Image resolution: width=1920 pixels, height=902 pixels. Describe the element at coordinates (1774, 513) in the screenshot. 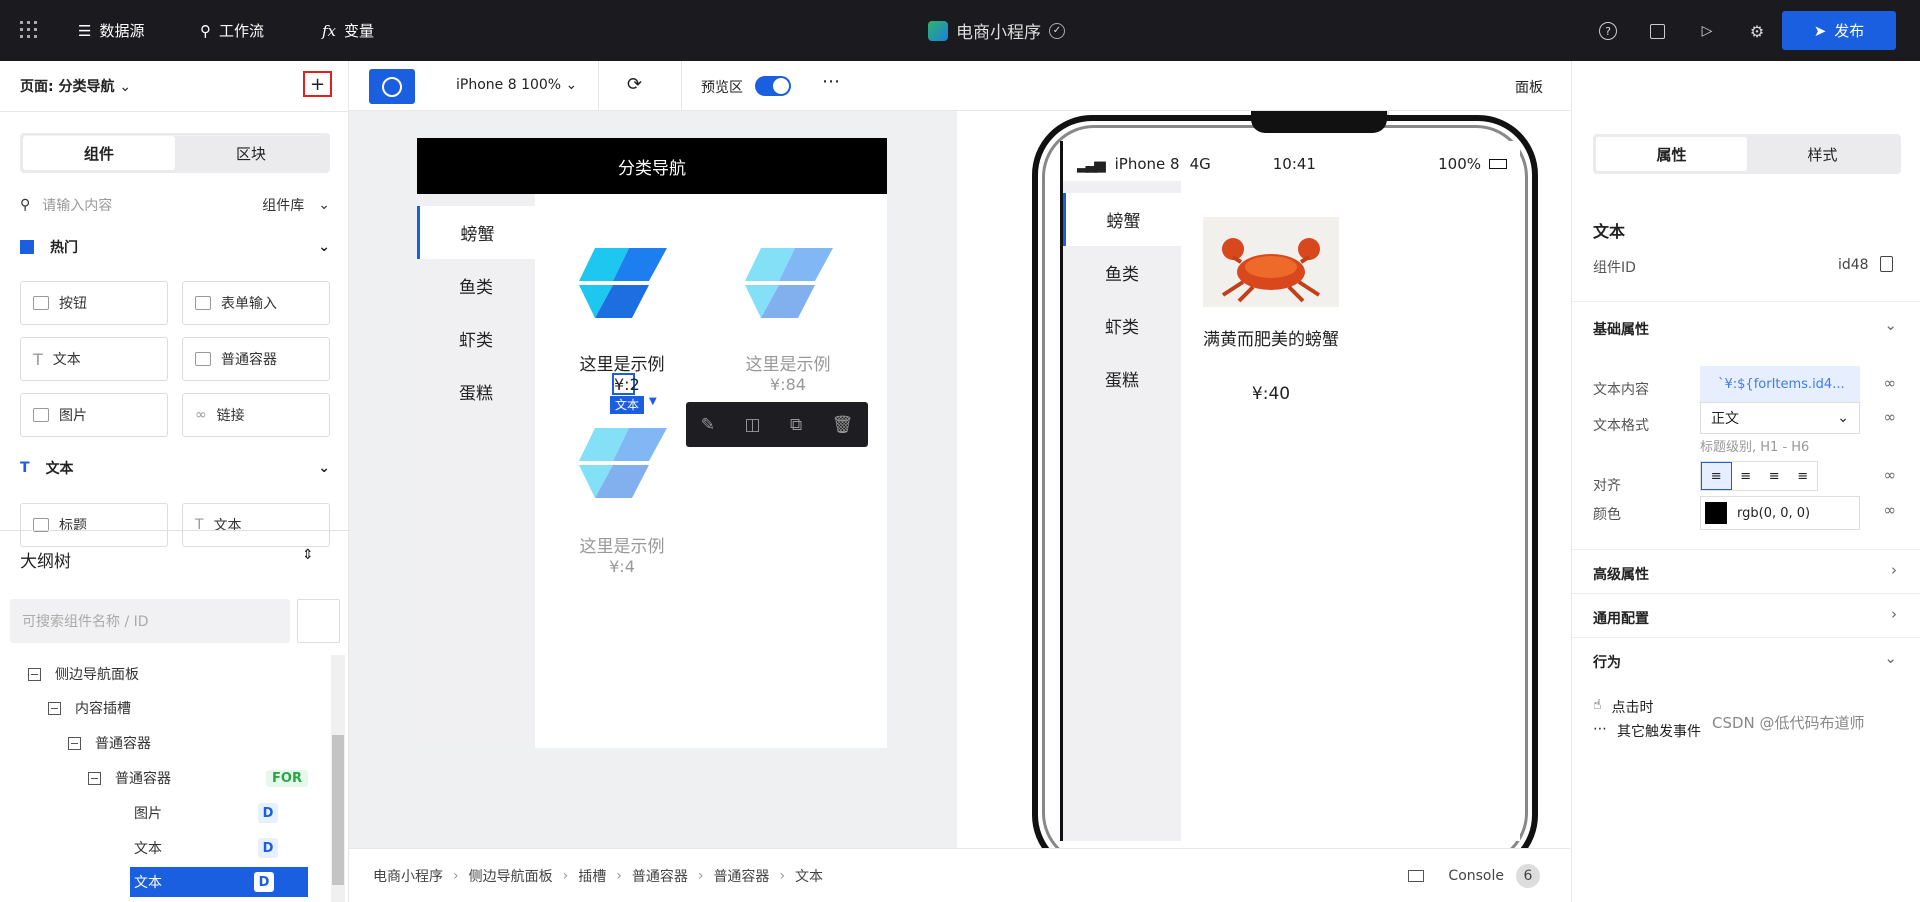

I see `color-value: rgb(0, 0, 0)` at that location.